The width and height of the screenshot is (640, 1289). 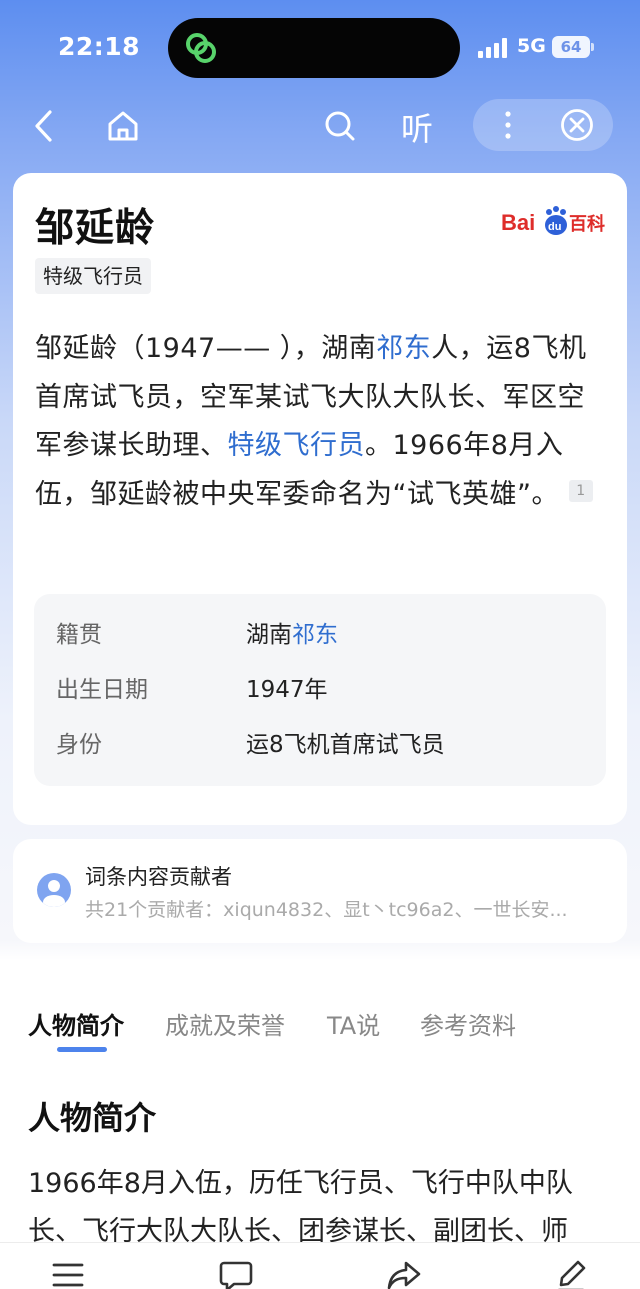 What do you see at coordinates (201, 48) in the screenshot?
I see `link-icon` at bounding box center [201, 48].